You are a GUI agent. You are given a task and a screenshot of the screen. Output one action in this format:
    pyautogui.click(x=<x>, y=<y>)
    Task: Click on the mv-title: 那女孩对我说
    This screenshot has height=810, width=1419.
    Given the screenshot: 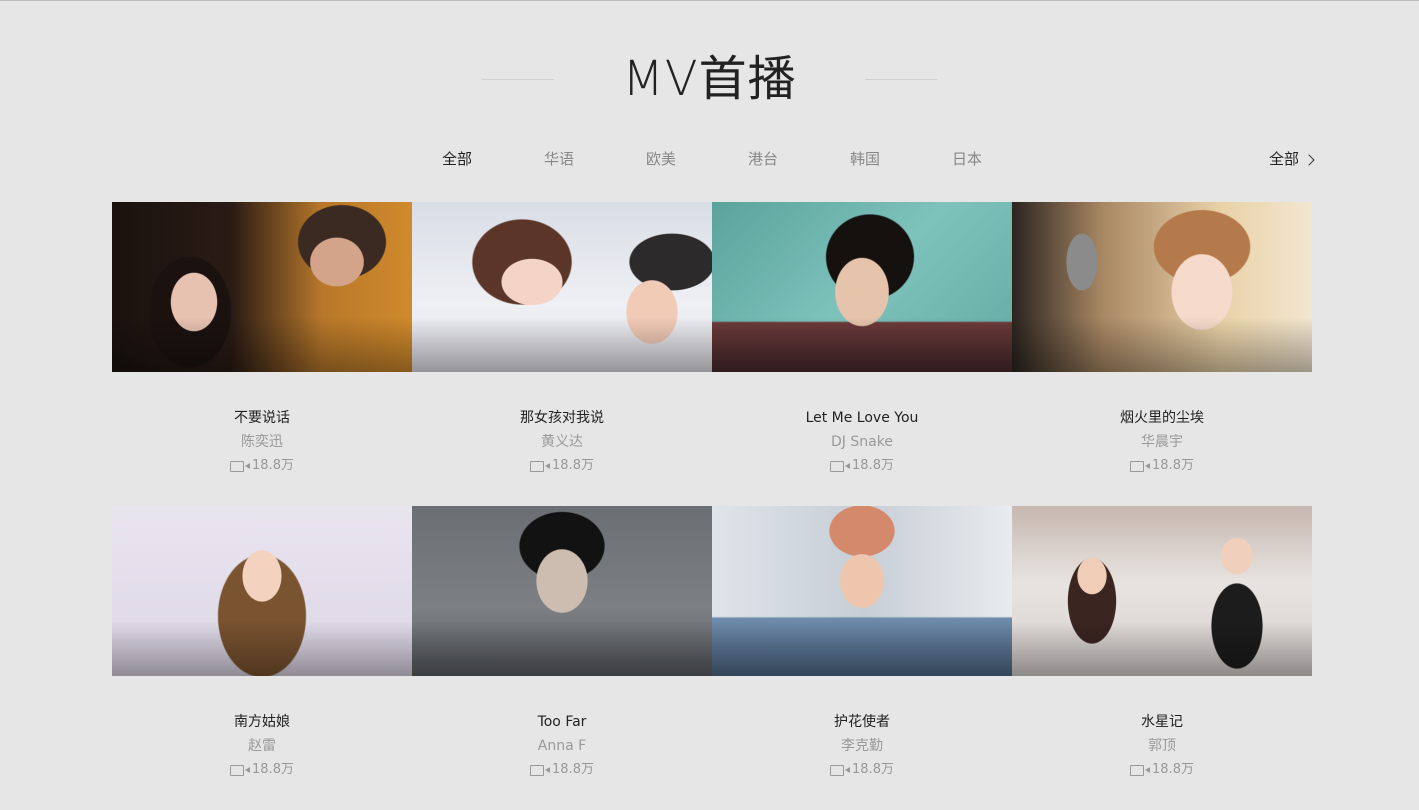 What is the action you would take?
    pyautogui.click(x=562, y=418)
    